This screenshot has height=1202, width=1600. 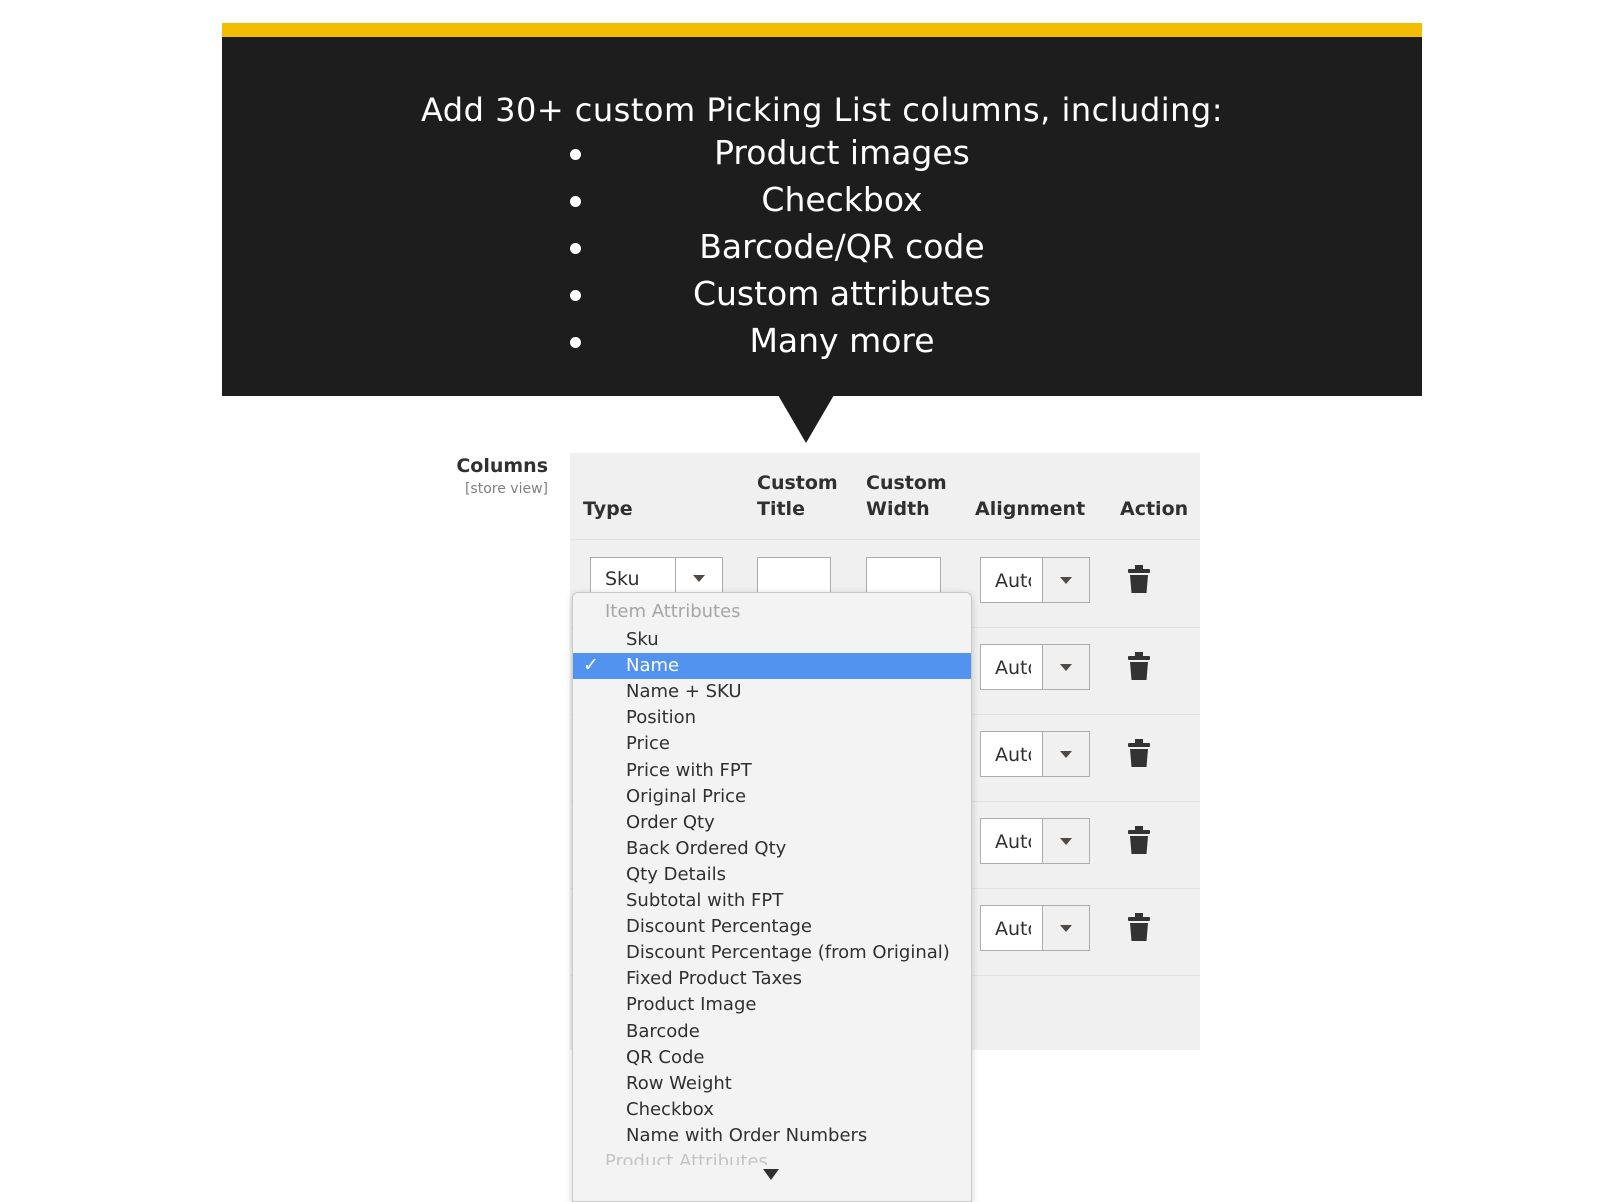 I want to click on bullet-item: Product images, so click(x=822, y=156).